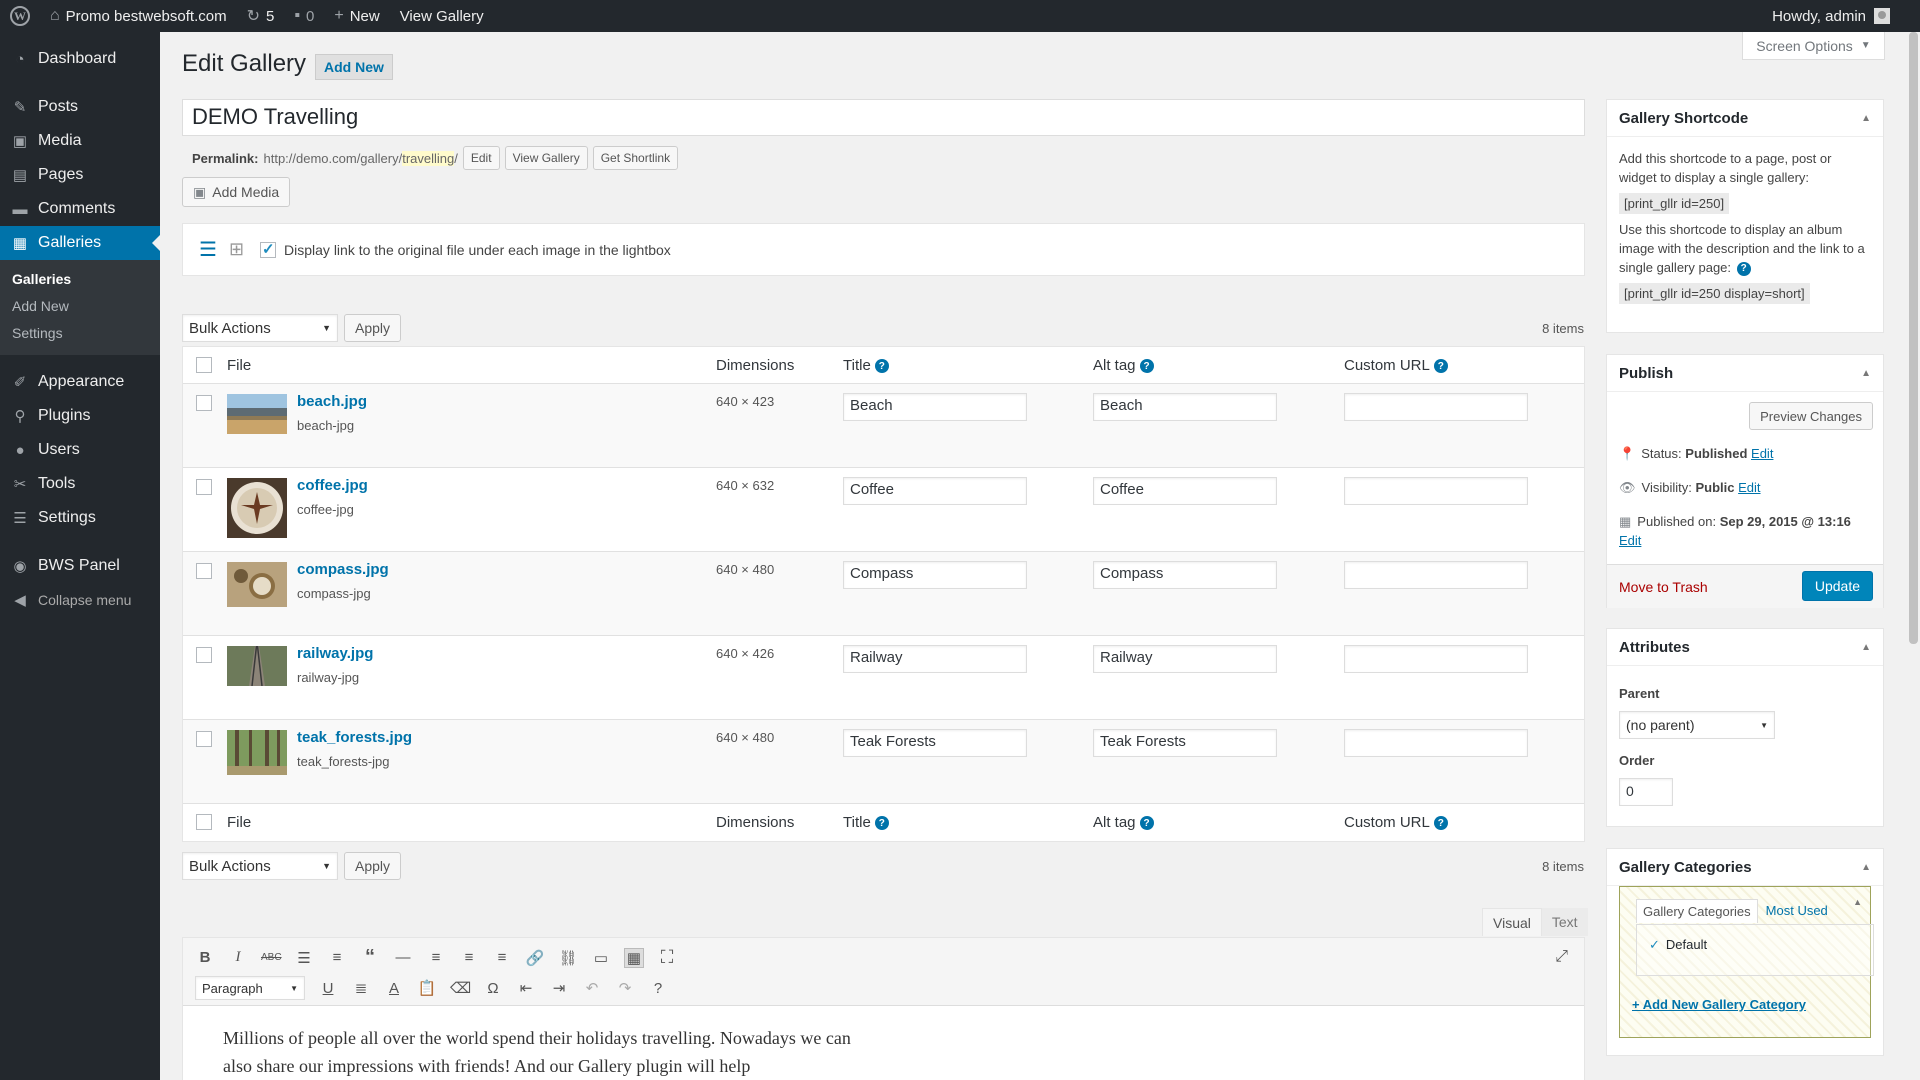 The width and height of the screenshot is (1920, 1080). I want to click on tab-all-categories: Gallery Categories, so click(1697, 911).